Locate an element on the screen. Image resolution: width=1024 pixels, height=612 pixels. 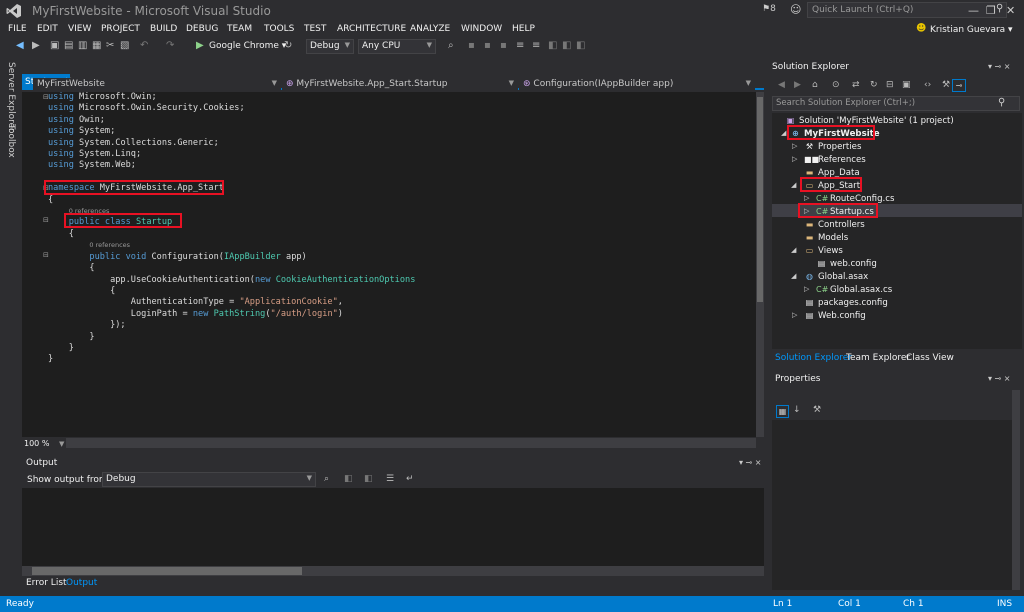
editor-scroll-thumb is located at coordinates (760, 199).